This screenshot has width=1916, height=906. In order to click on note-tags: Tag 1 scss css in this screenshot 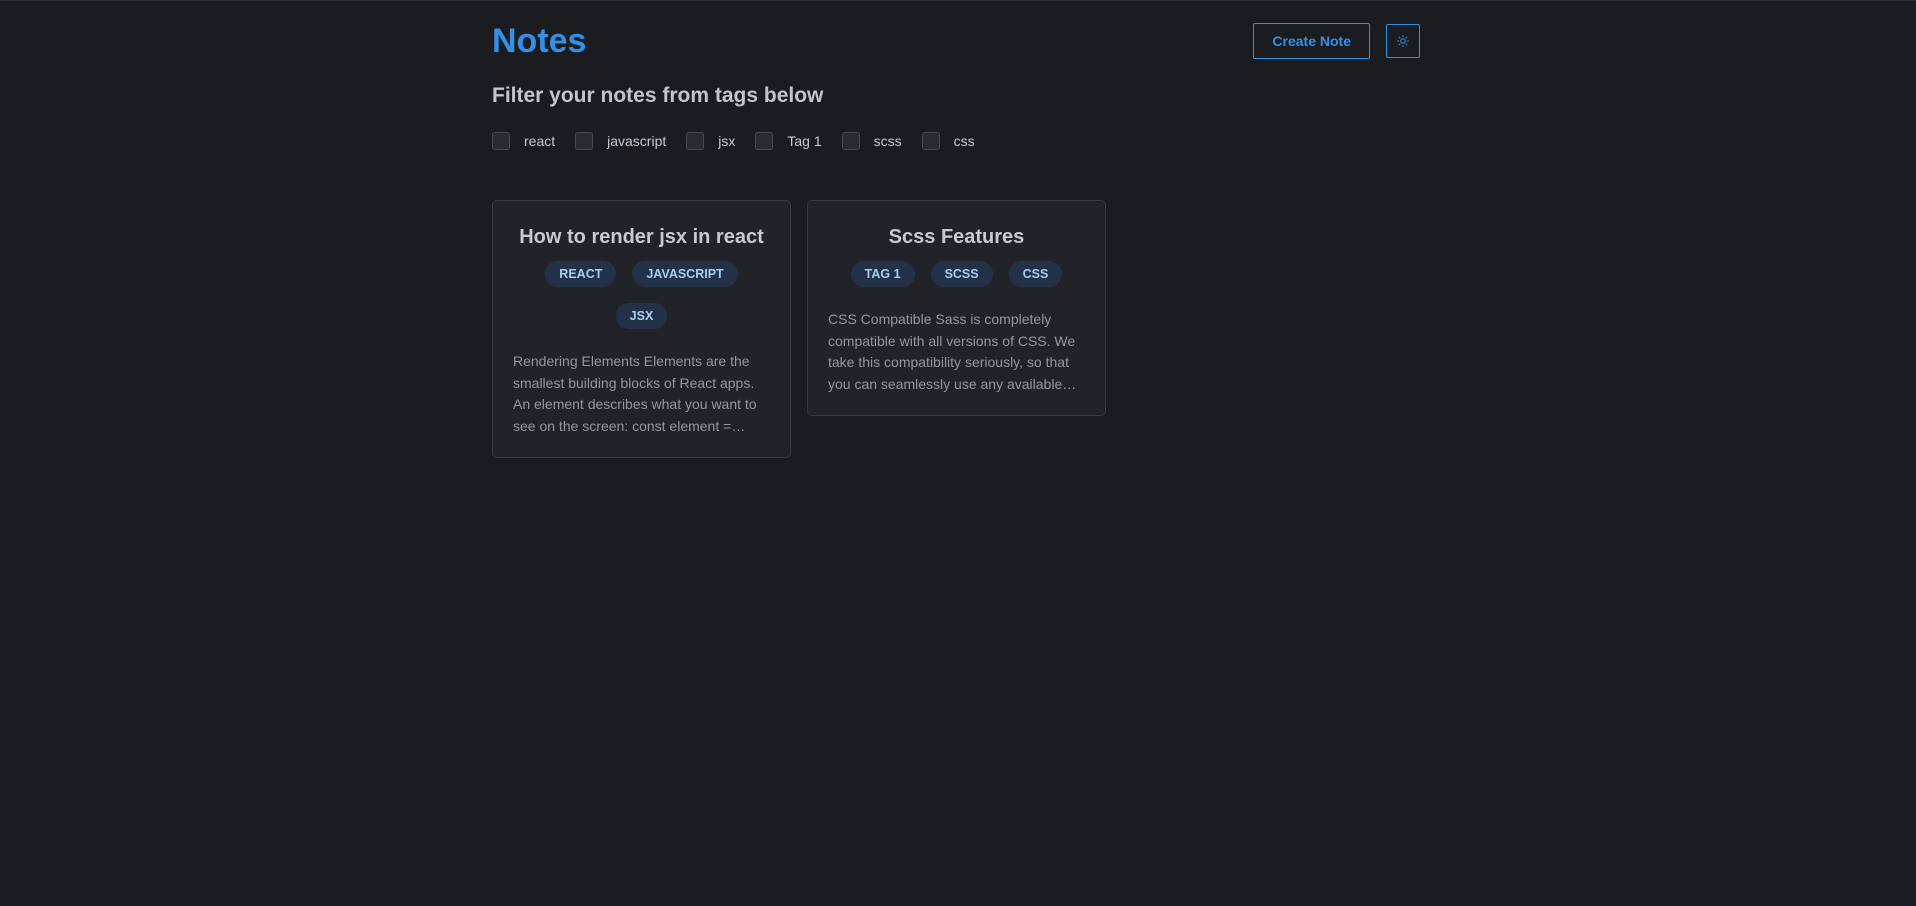, I will do `click(956, 274)`.